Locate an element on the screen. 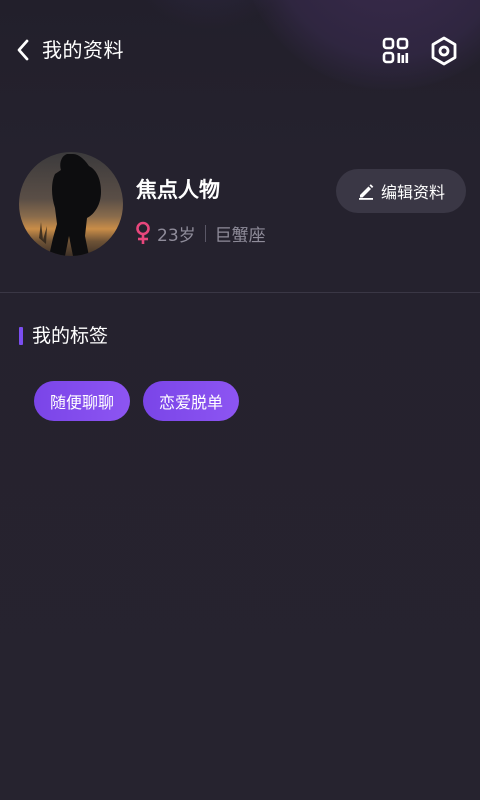 This screenshot has height=800, width=480. section-accent-bar is located at coordinates (21, 336).